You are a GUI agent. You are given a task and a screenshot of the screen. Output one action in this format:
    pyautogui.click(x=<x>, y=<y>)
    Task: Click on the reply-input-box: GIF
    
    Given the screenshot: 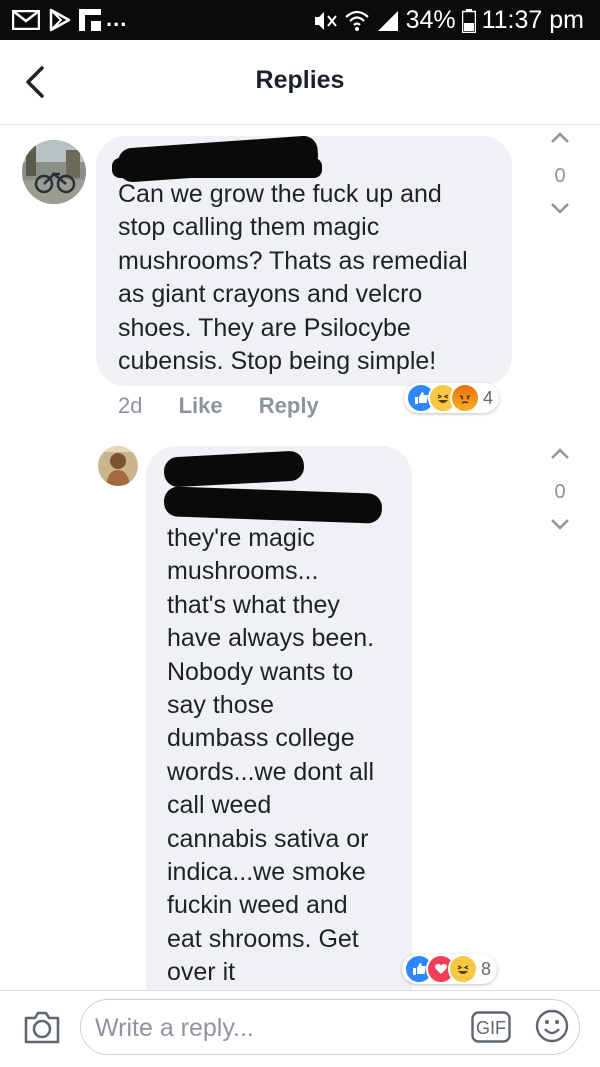 What is the action you would take?
    pyautogui.click(x=330, y=1027)
    